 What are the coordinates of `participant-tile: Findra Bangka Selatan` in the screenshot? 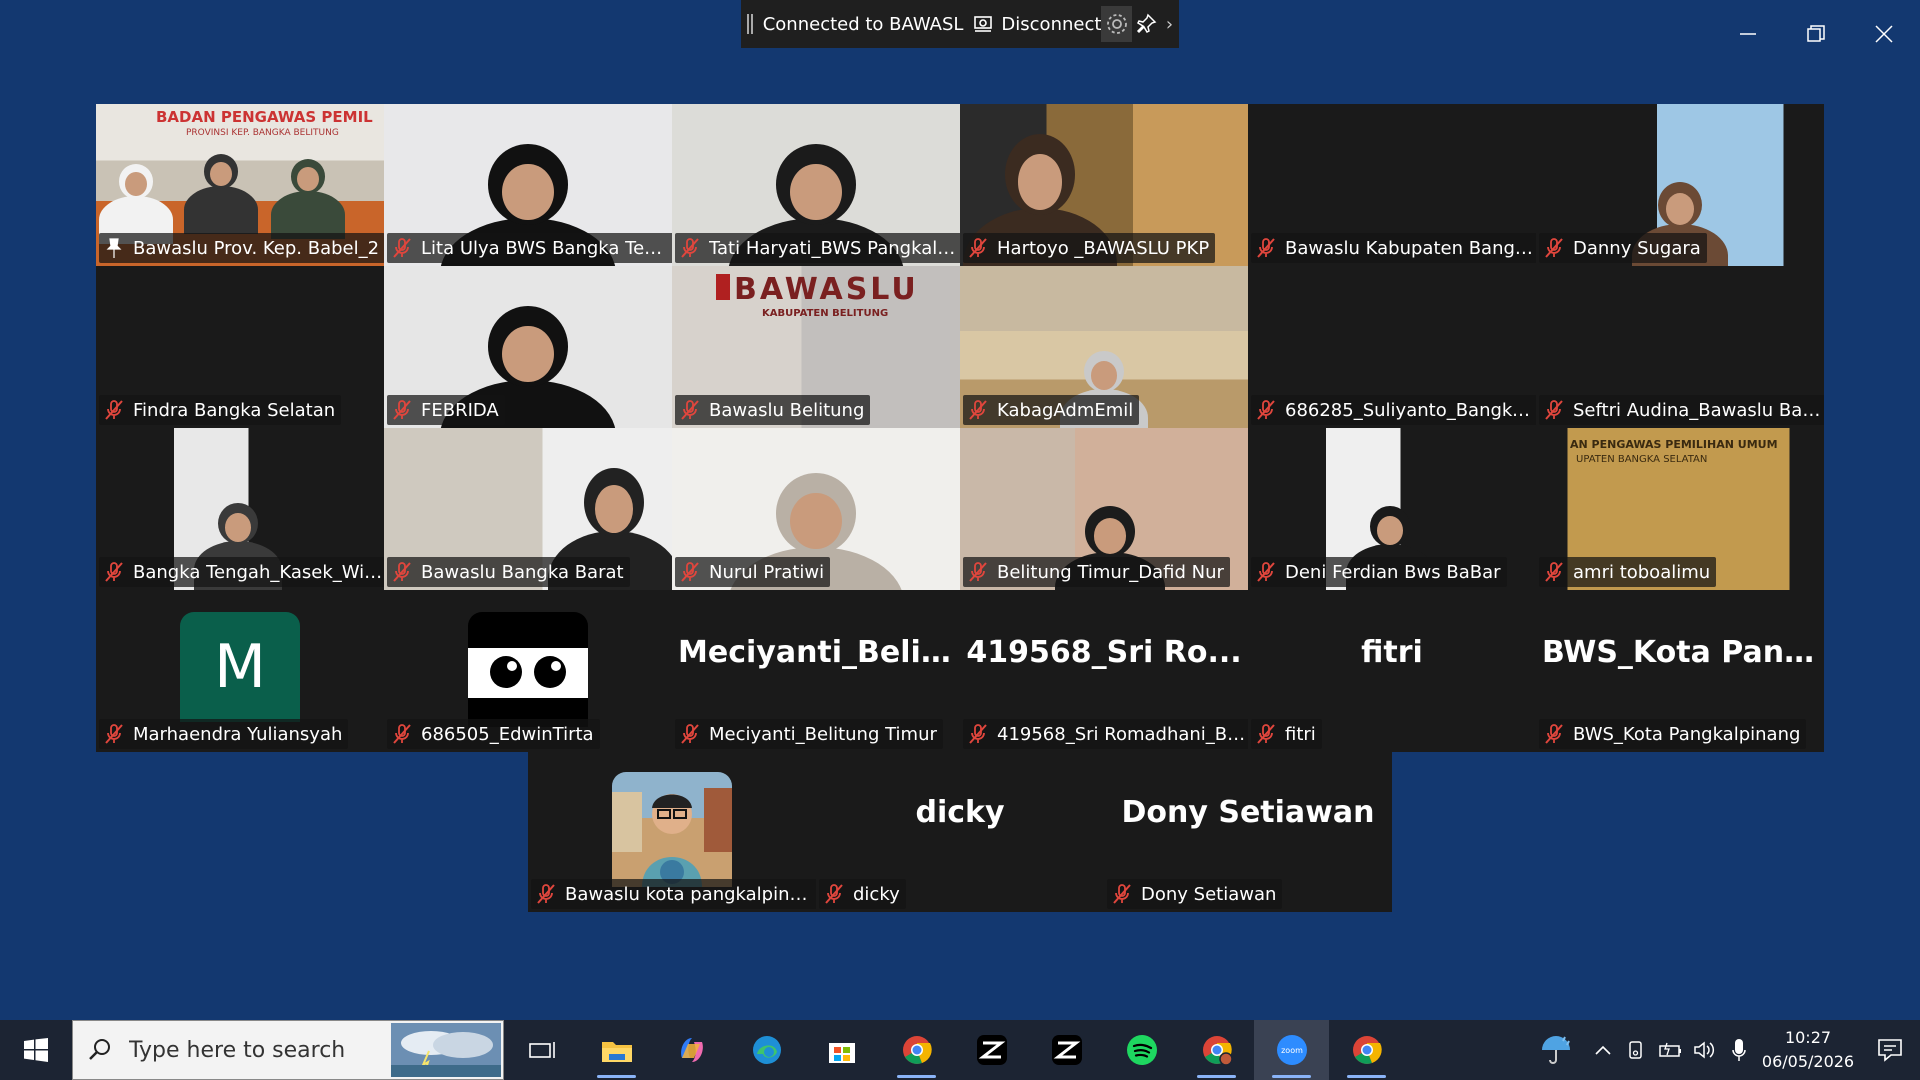 It's located at (240, 347).